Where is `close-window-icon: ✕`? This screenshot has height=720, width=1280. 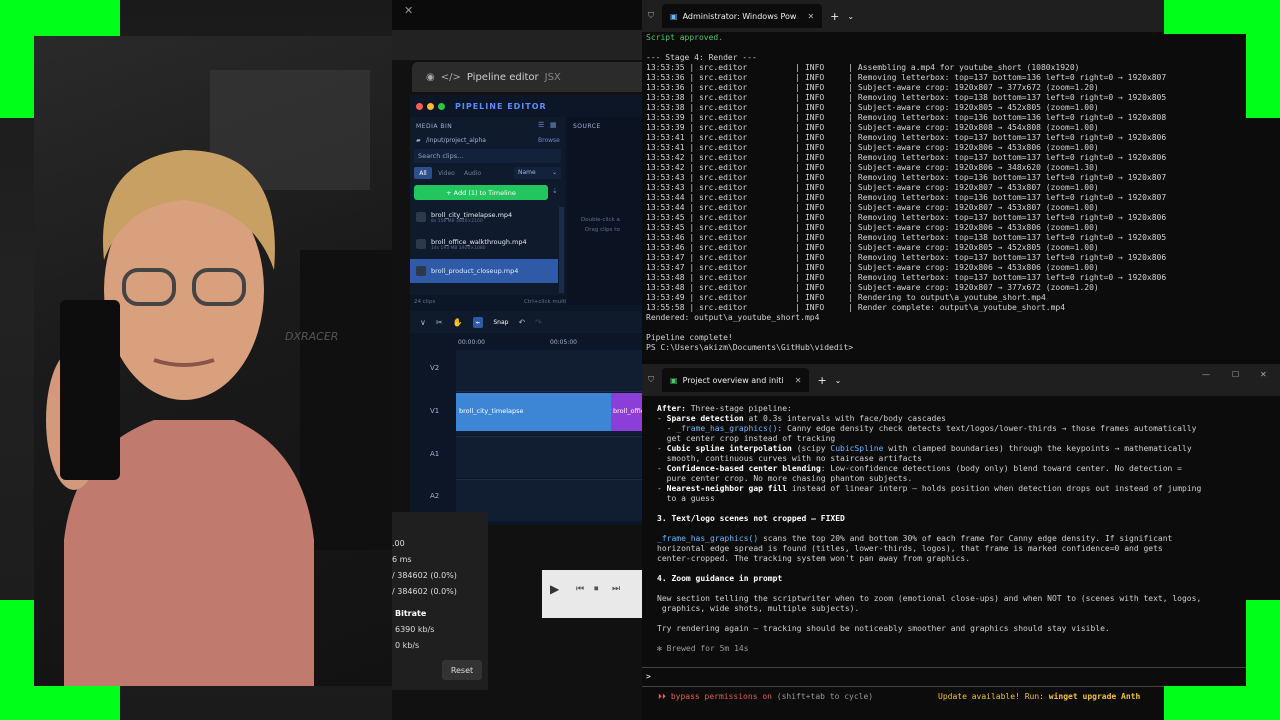
close-window-icon: ✕ is located at coordinates (1263, 374).